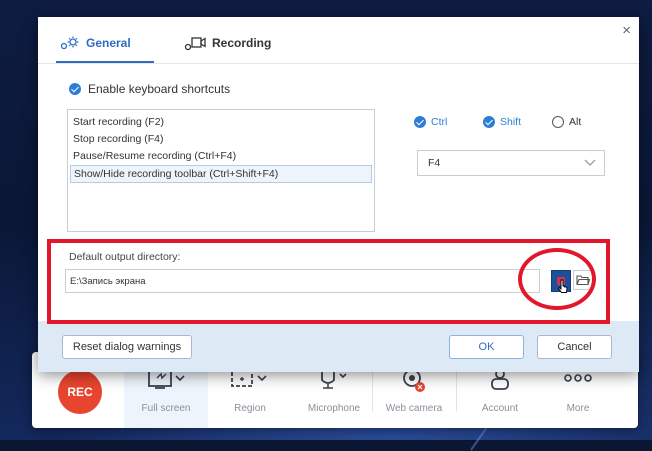  I want to click on toolbar-label: Account, so click(500, 408).